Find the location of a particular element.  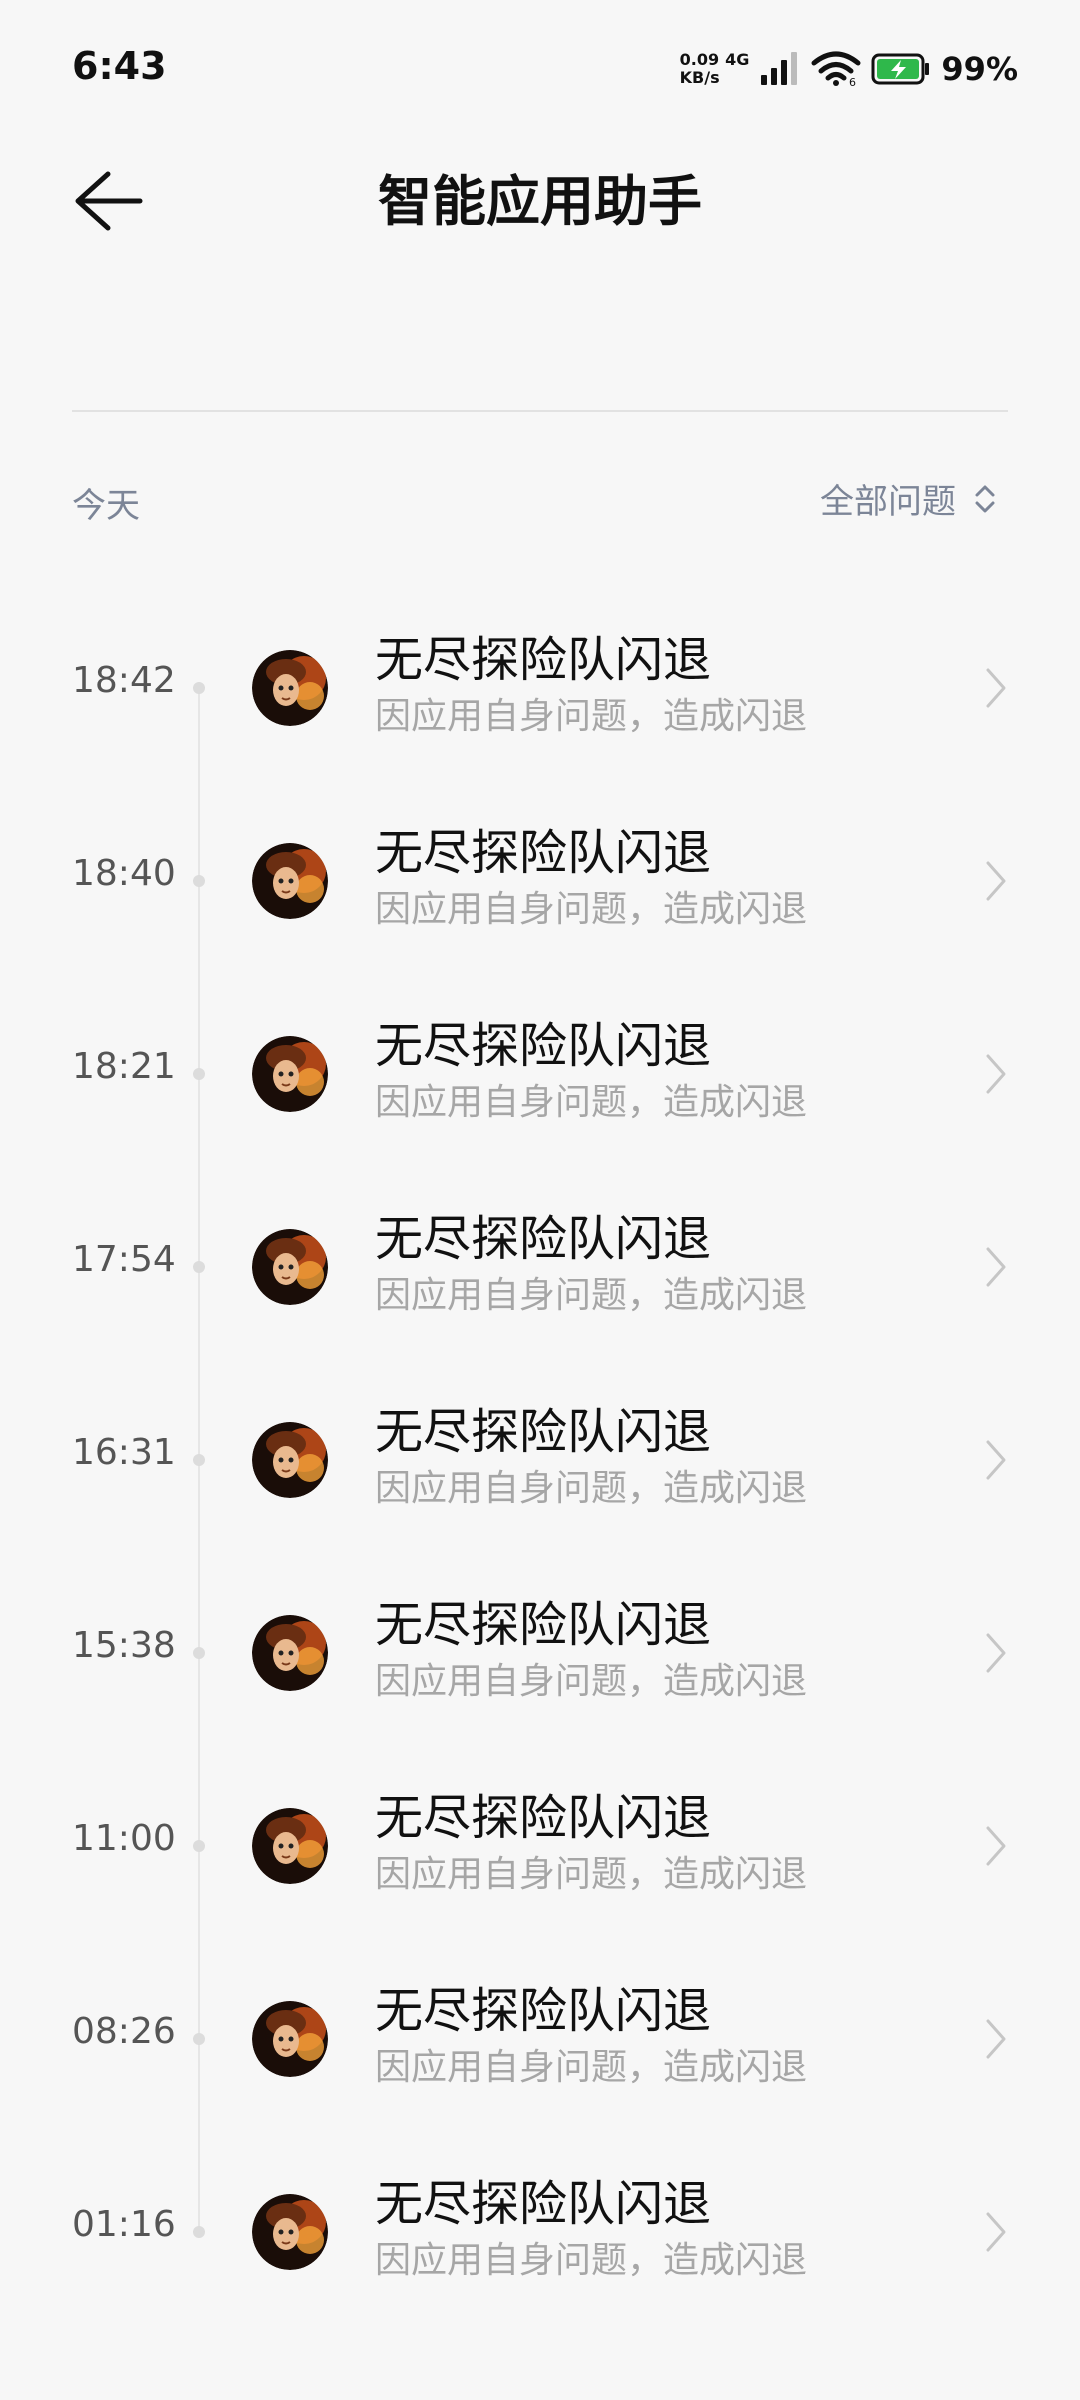

event-time: 08:26 is located at coordinates (124, 2031).